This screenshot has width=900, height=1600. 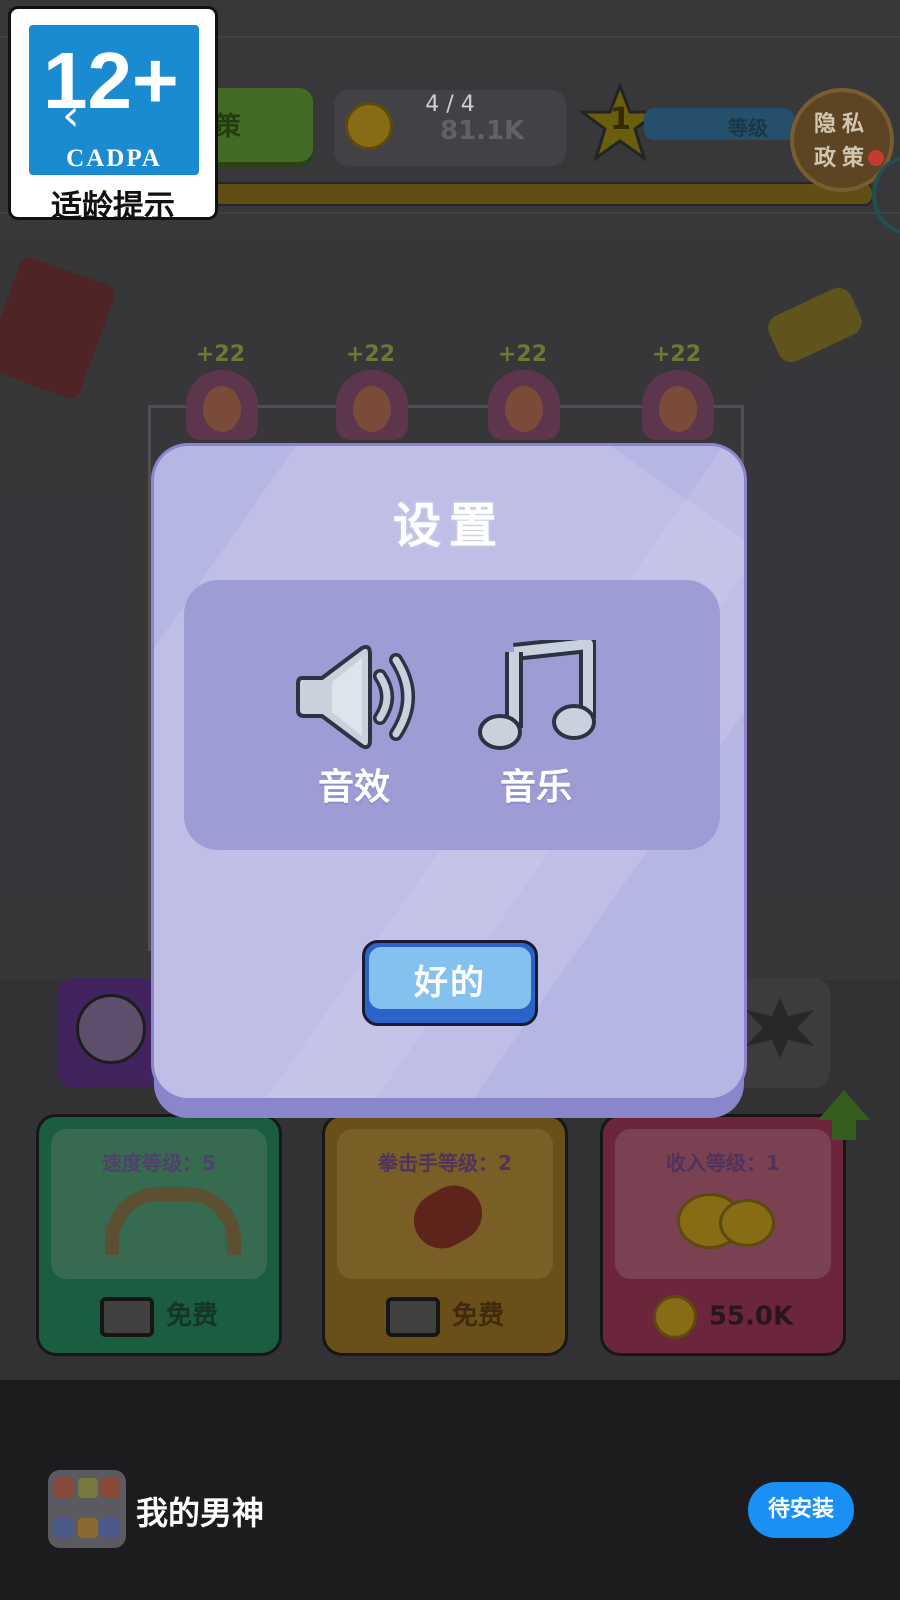 I want to click on ok-button: 好的, so click(x=450, y=983).